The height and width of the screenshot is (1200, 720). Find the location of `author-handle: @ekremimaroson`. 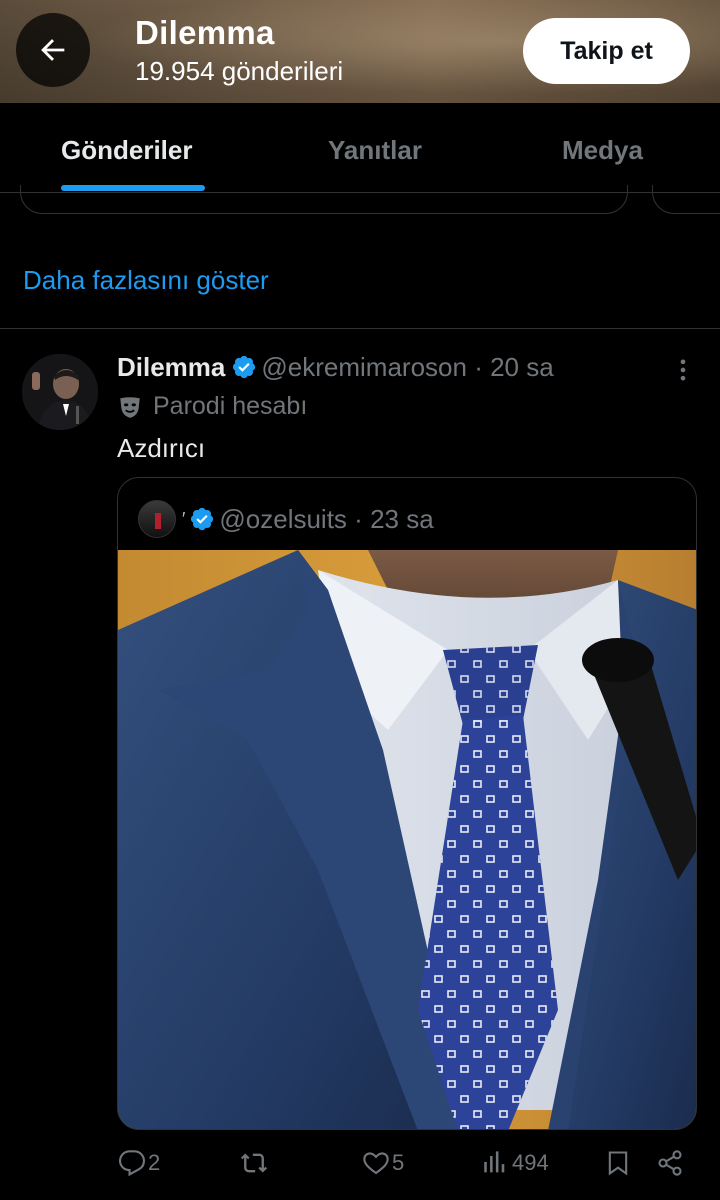

author-handle: @ekremimaroson is located at coordinates (364, 367).